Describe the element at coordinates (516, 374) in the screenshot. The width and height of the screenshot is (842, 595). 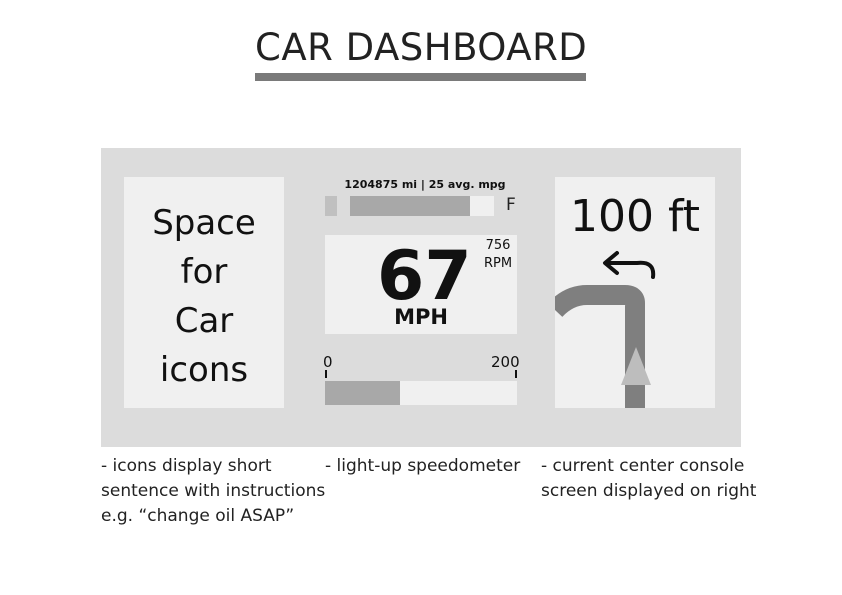
I see `speedometer-max-tick` at that location.